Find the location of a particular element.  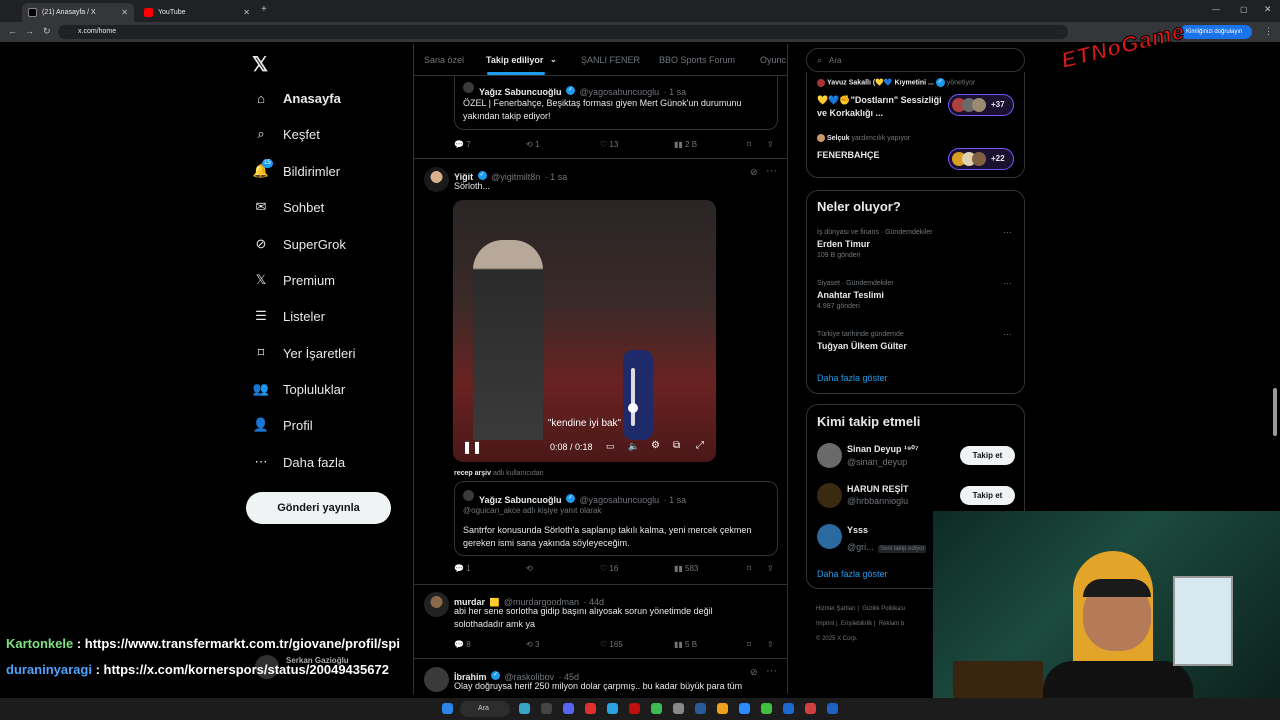

url-input: x.com/home is located at coordinates (563, 32).